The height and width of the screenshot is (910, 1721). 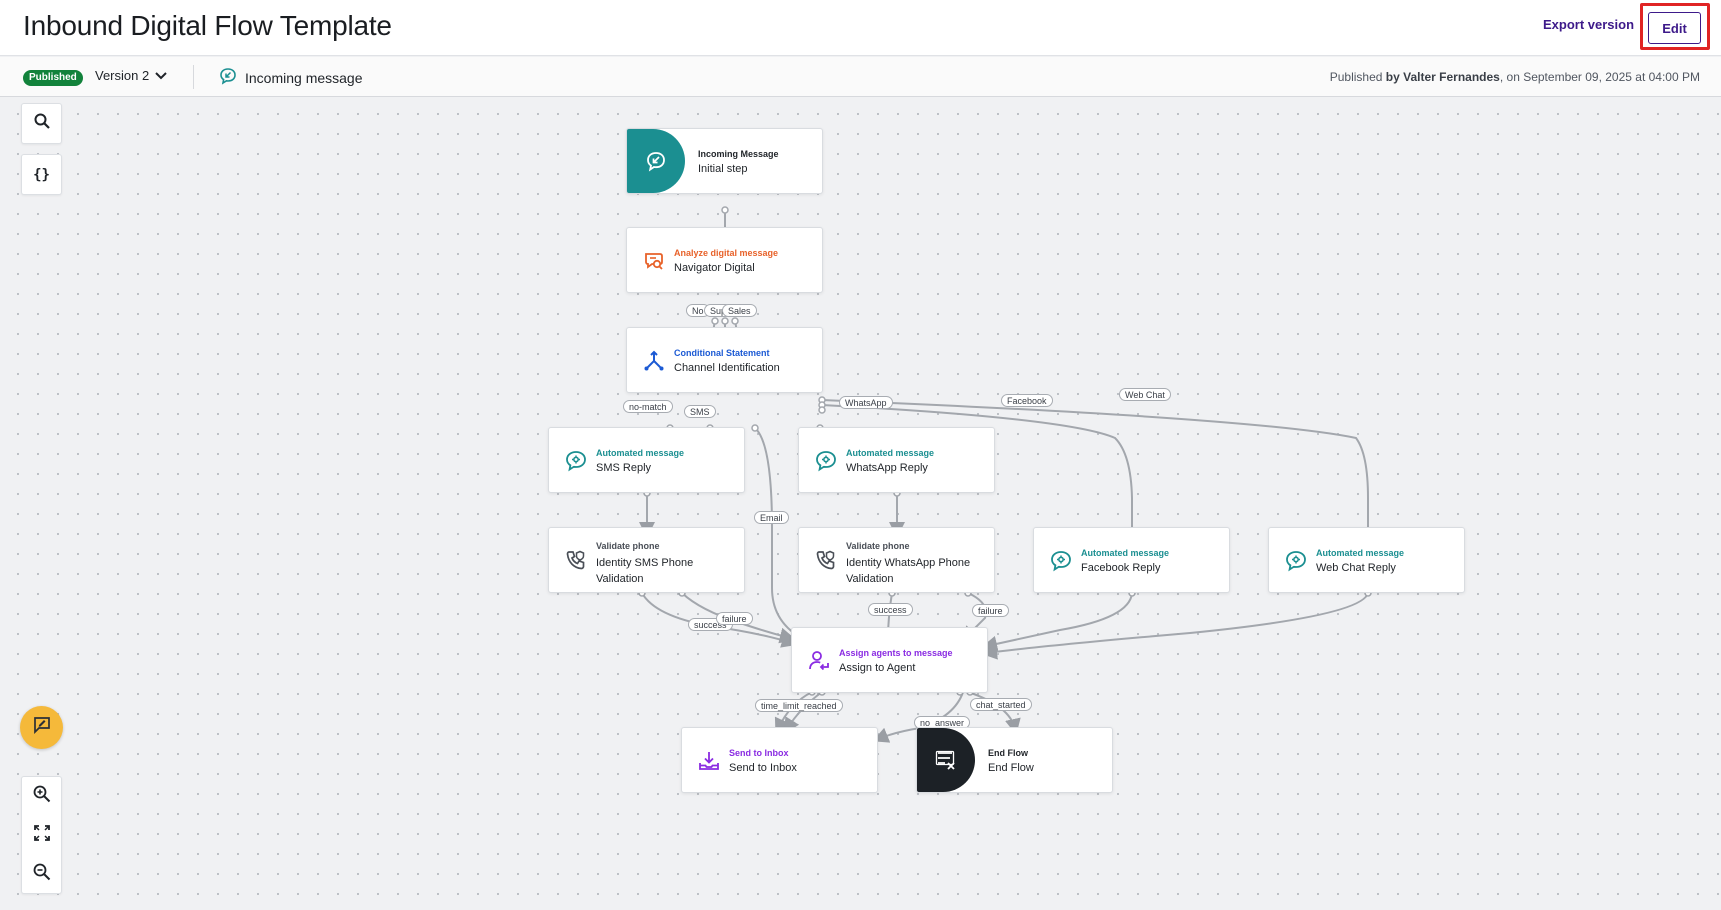 I want to click on node-web-chat-reply: Automated message Web Chat Reply, so click(x=1366, y=560).